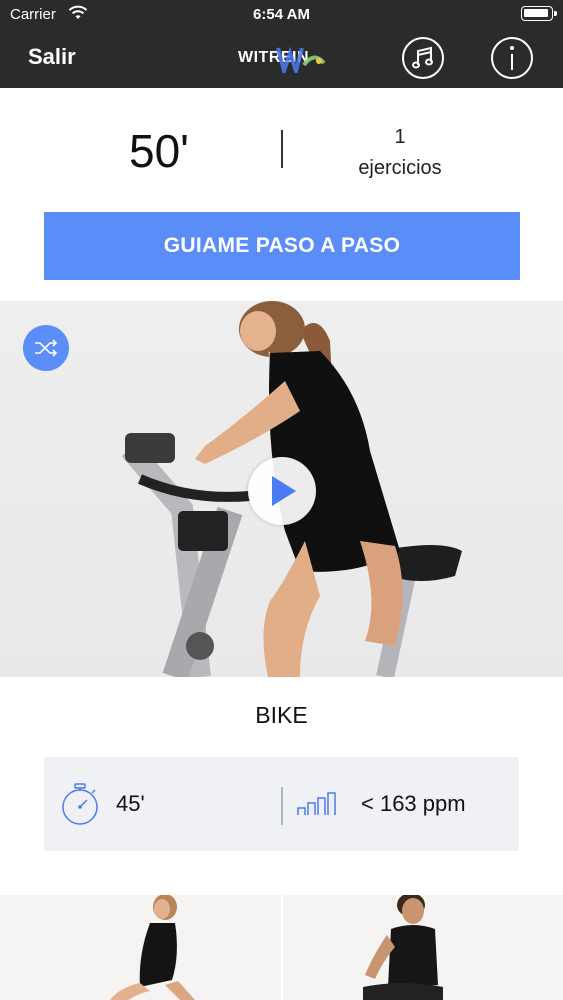 This screenshot has height=1000, width=563. What do you see at coordinates (400, 168) in the screenshot?
I see `exercise-count-label: ejercicios` at bounding box center [400, 168].